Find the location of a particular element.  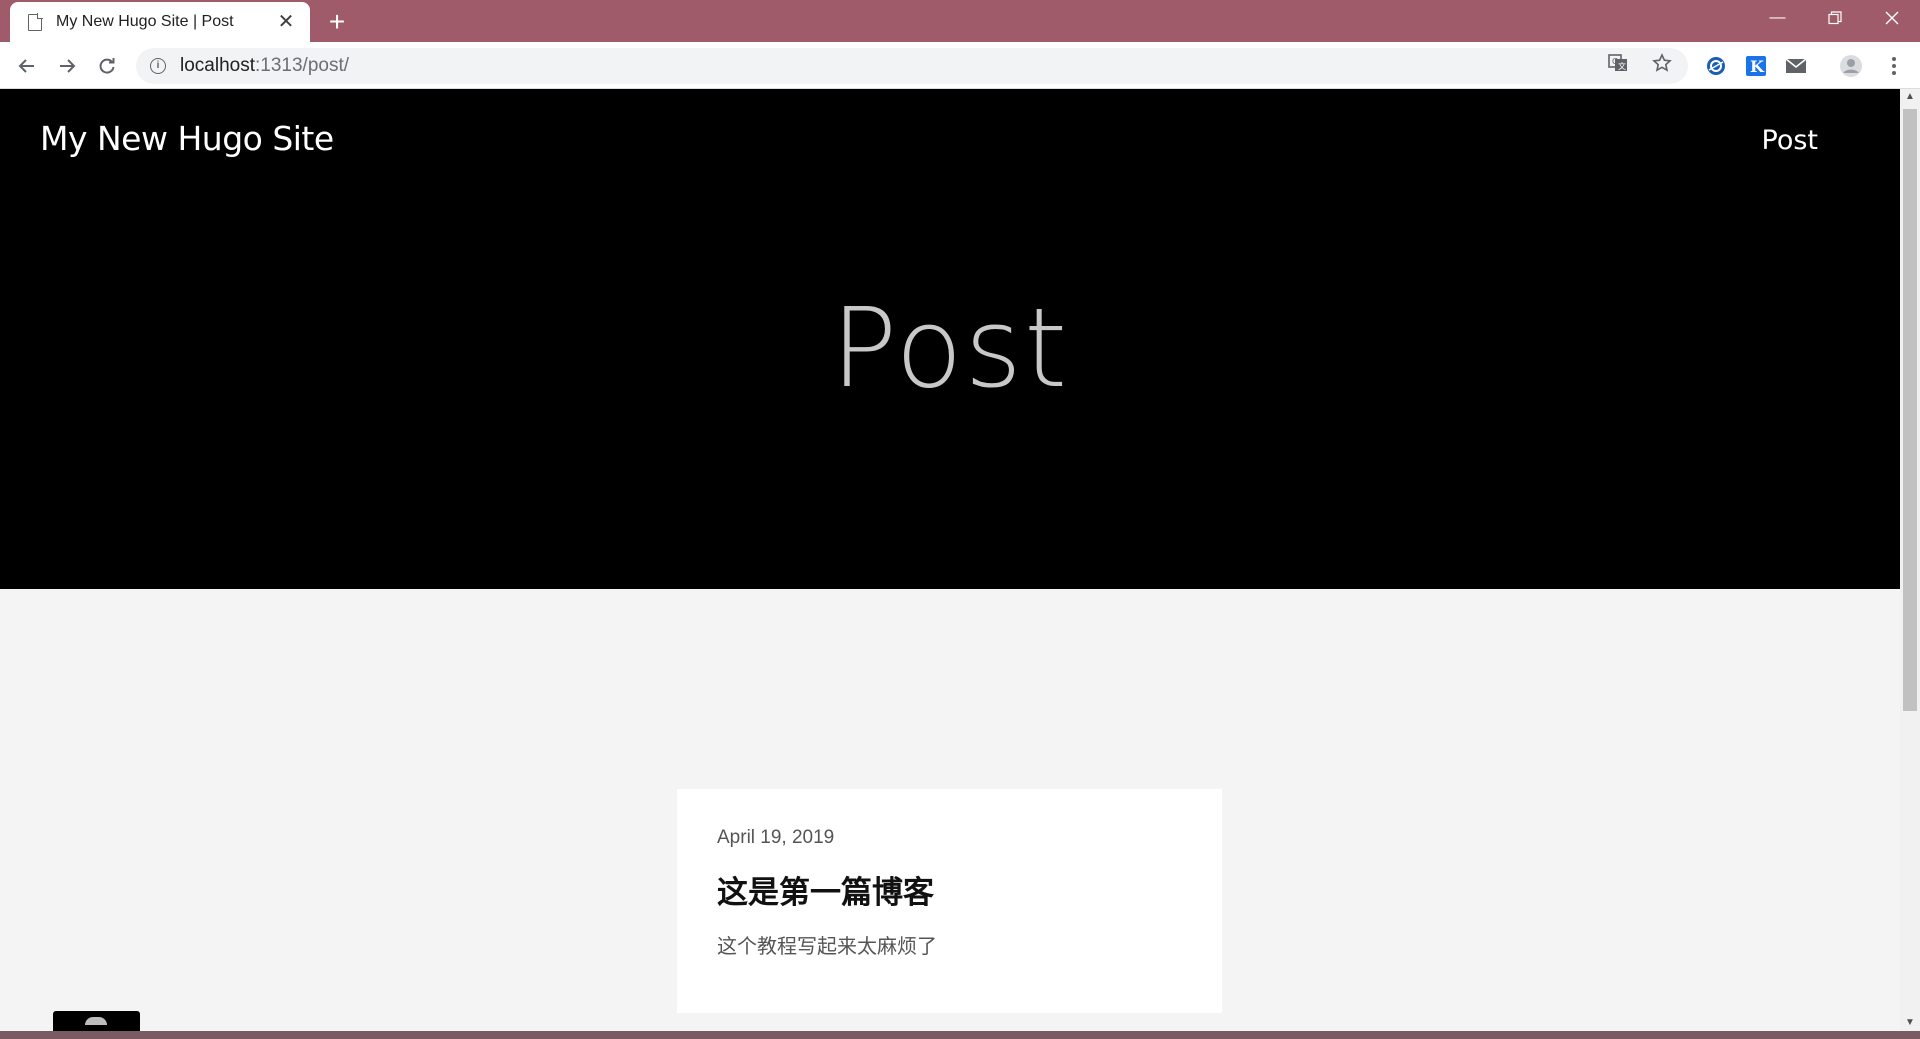

post-title-link: 这是第一篇博客 is located at coordinates (949, 889).